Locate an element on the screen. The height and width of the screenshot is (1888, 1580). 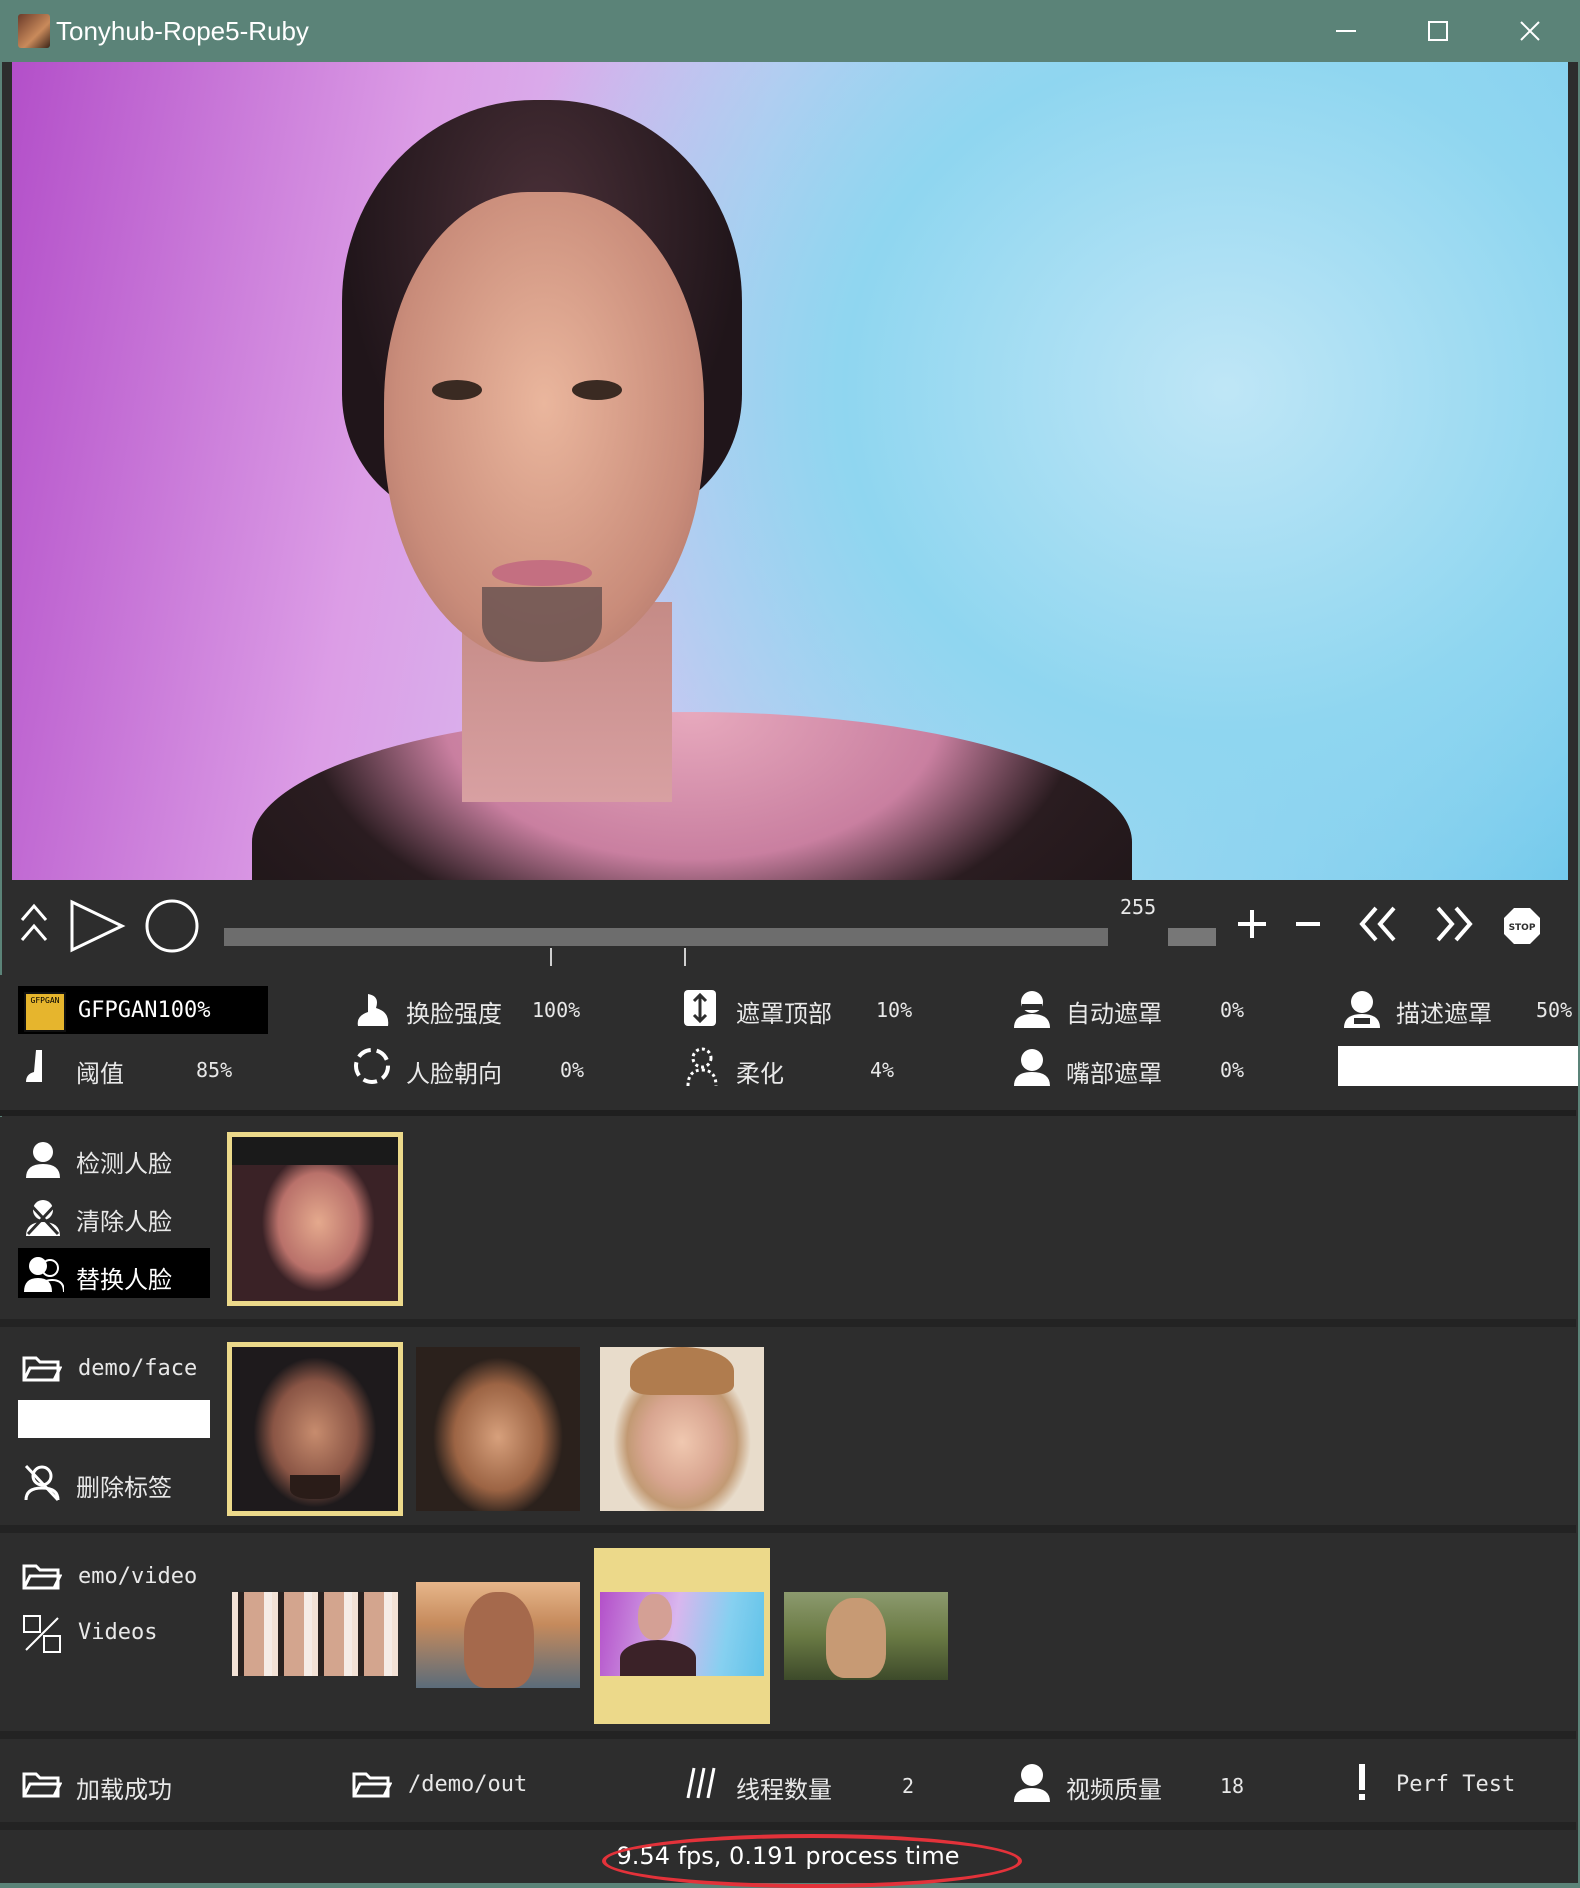
preview-beard is located at coordinates (542, 624).